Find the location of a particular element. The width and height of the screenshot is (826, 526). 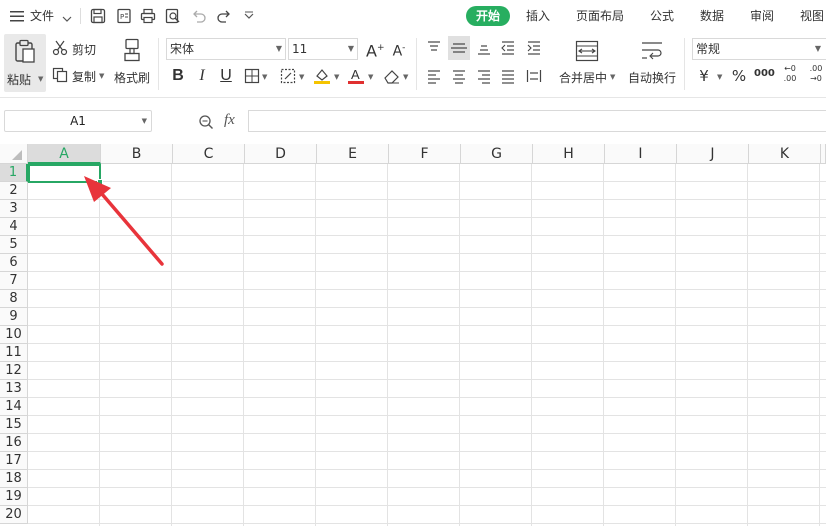

export-pdf-icon: P is located at coordinates (124, 16).